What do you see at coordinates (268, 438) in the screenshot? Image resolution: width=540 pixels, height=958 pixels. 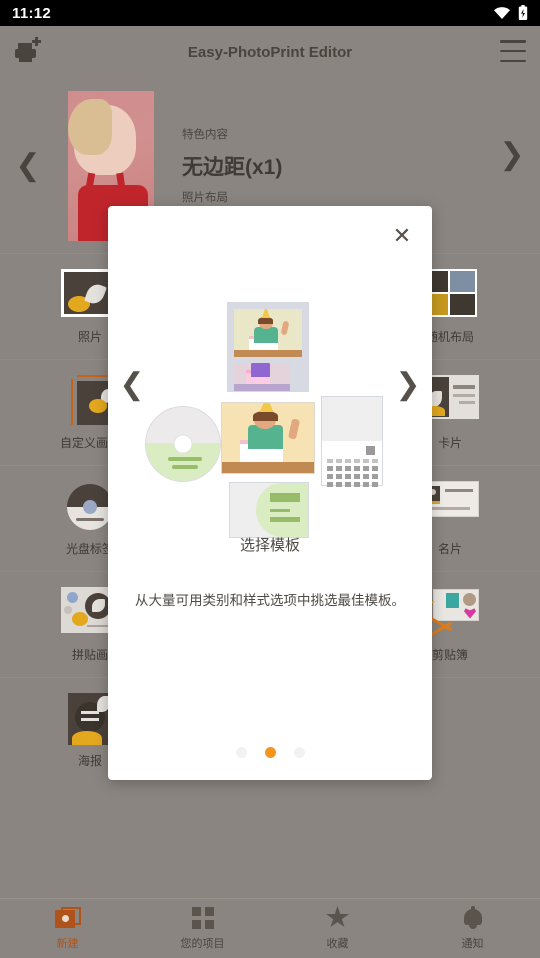 I see `photo-template-card` at bounding box center [268, 438].